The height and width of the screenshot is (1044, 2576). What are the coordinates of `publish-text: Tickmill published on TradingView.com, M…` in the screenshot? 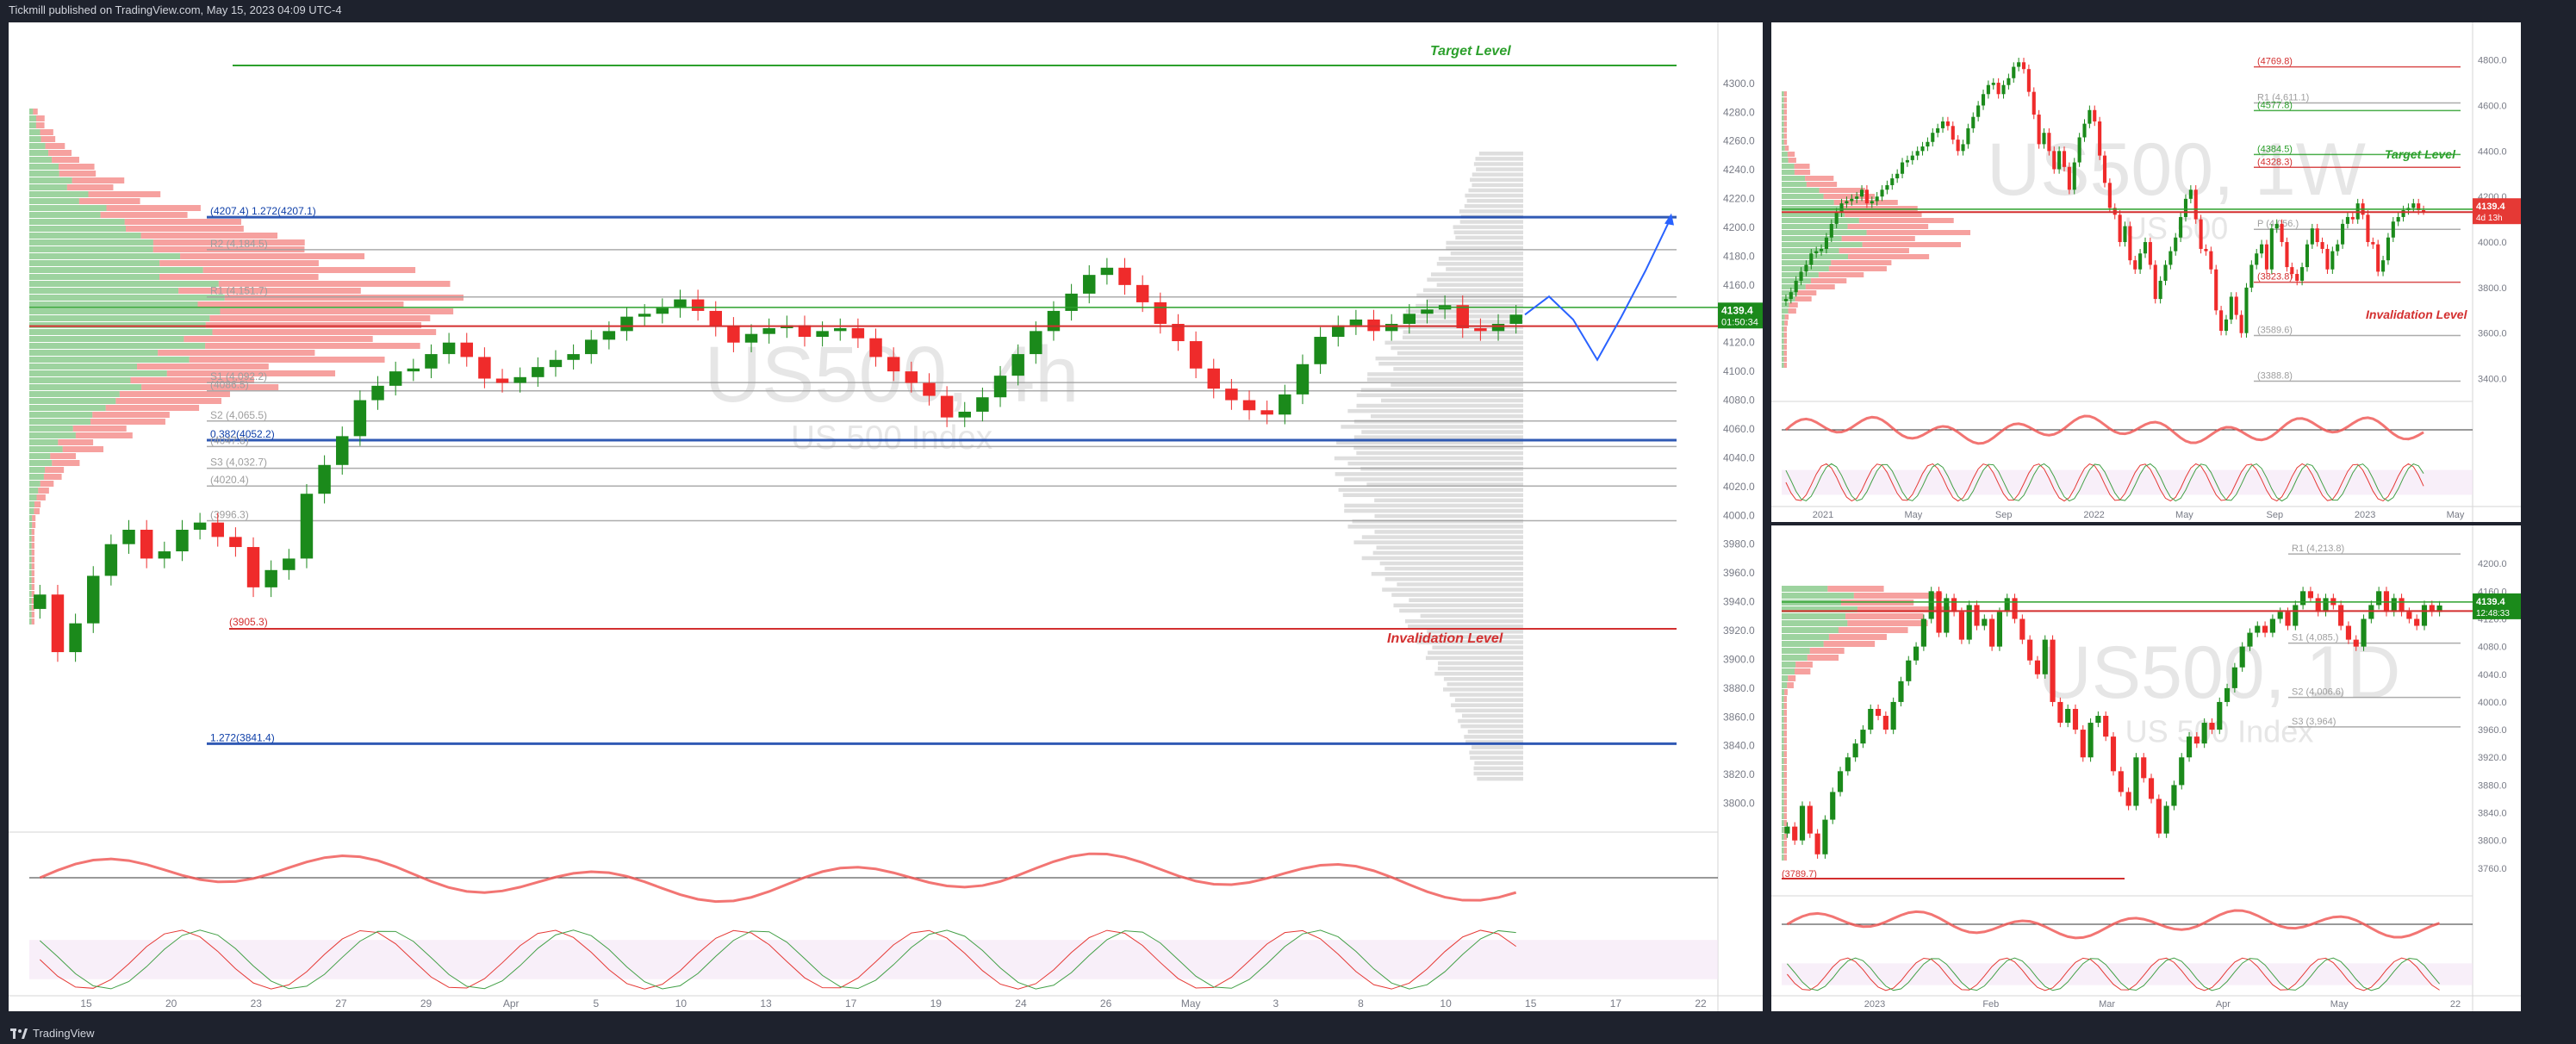 It's located at (176, 9).